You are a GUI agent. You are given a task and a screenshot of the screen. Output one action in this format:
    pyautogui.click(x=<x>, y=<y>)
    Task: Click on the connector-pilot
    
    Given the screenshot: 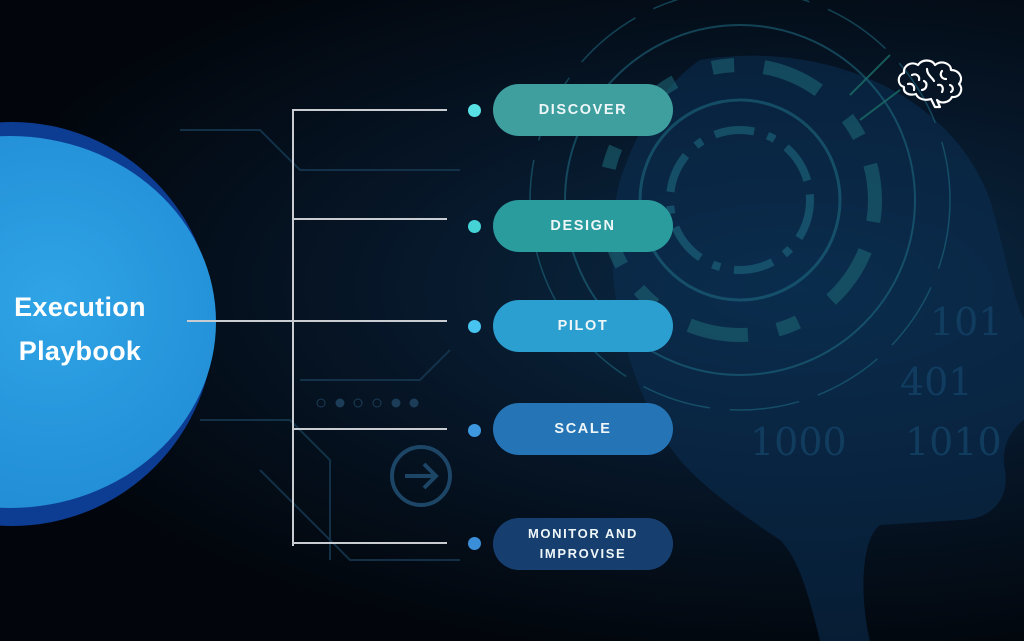 What is the action you would take?
    pyautogui.click(x=369, y=321)
    